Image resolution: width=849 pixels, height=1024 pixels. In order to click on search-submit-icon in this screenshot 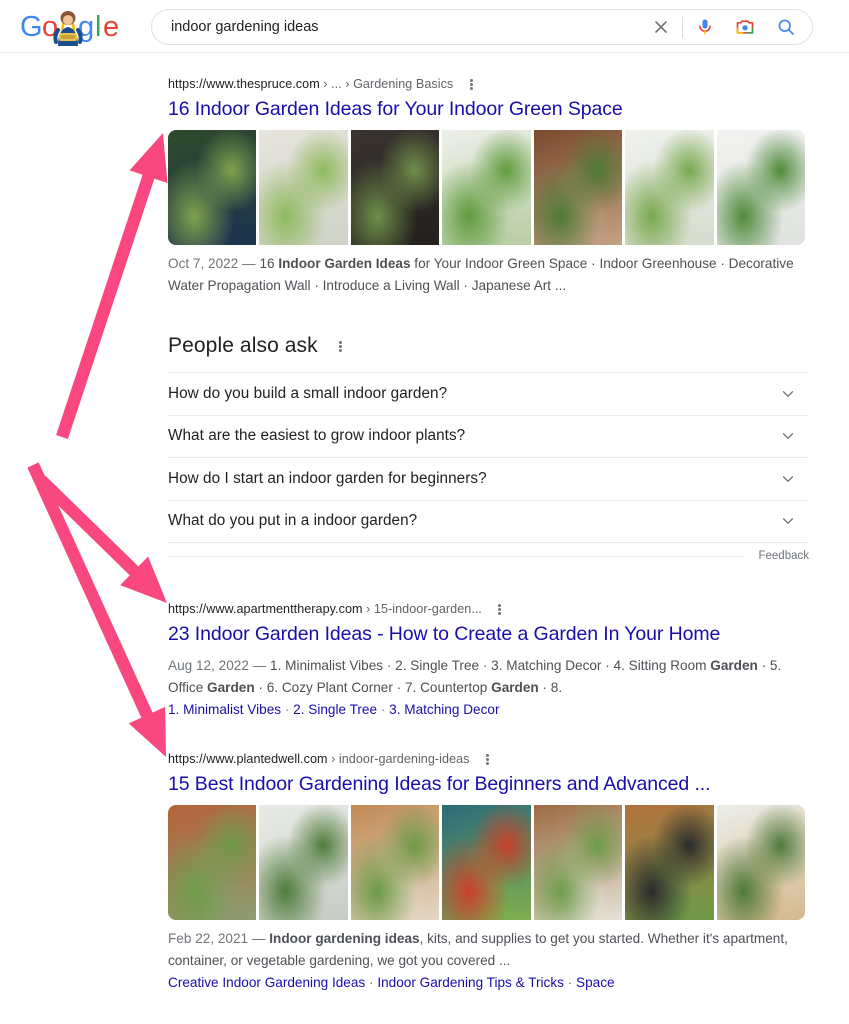, I will do `click(786, 27)`.